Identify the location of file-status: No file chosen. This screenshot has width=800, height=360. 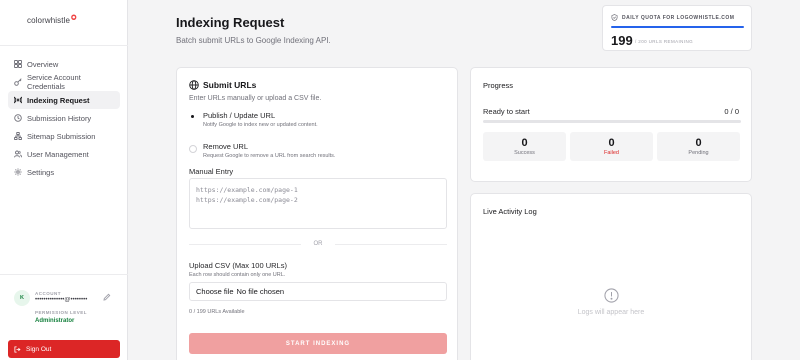
(260, 291).